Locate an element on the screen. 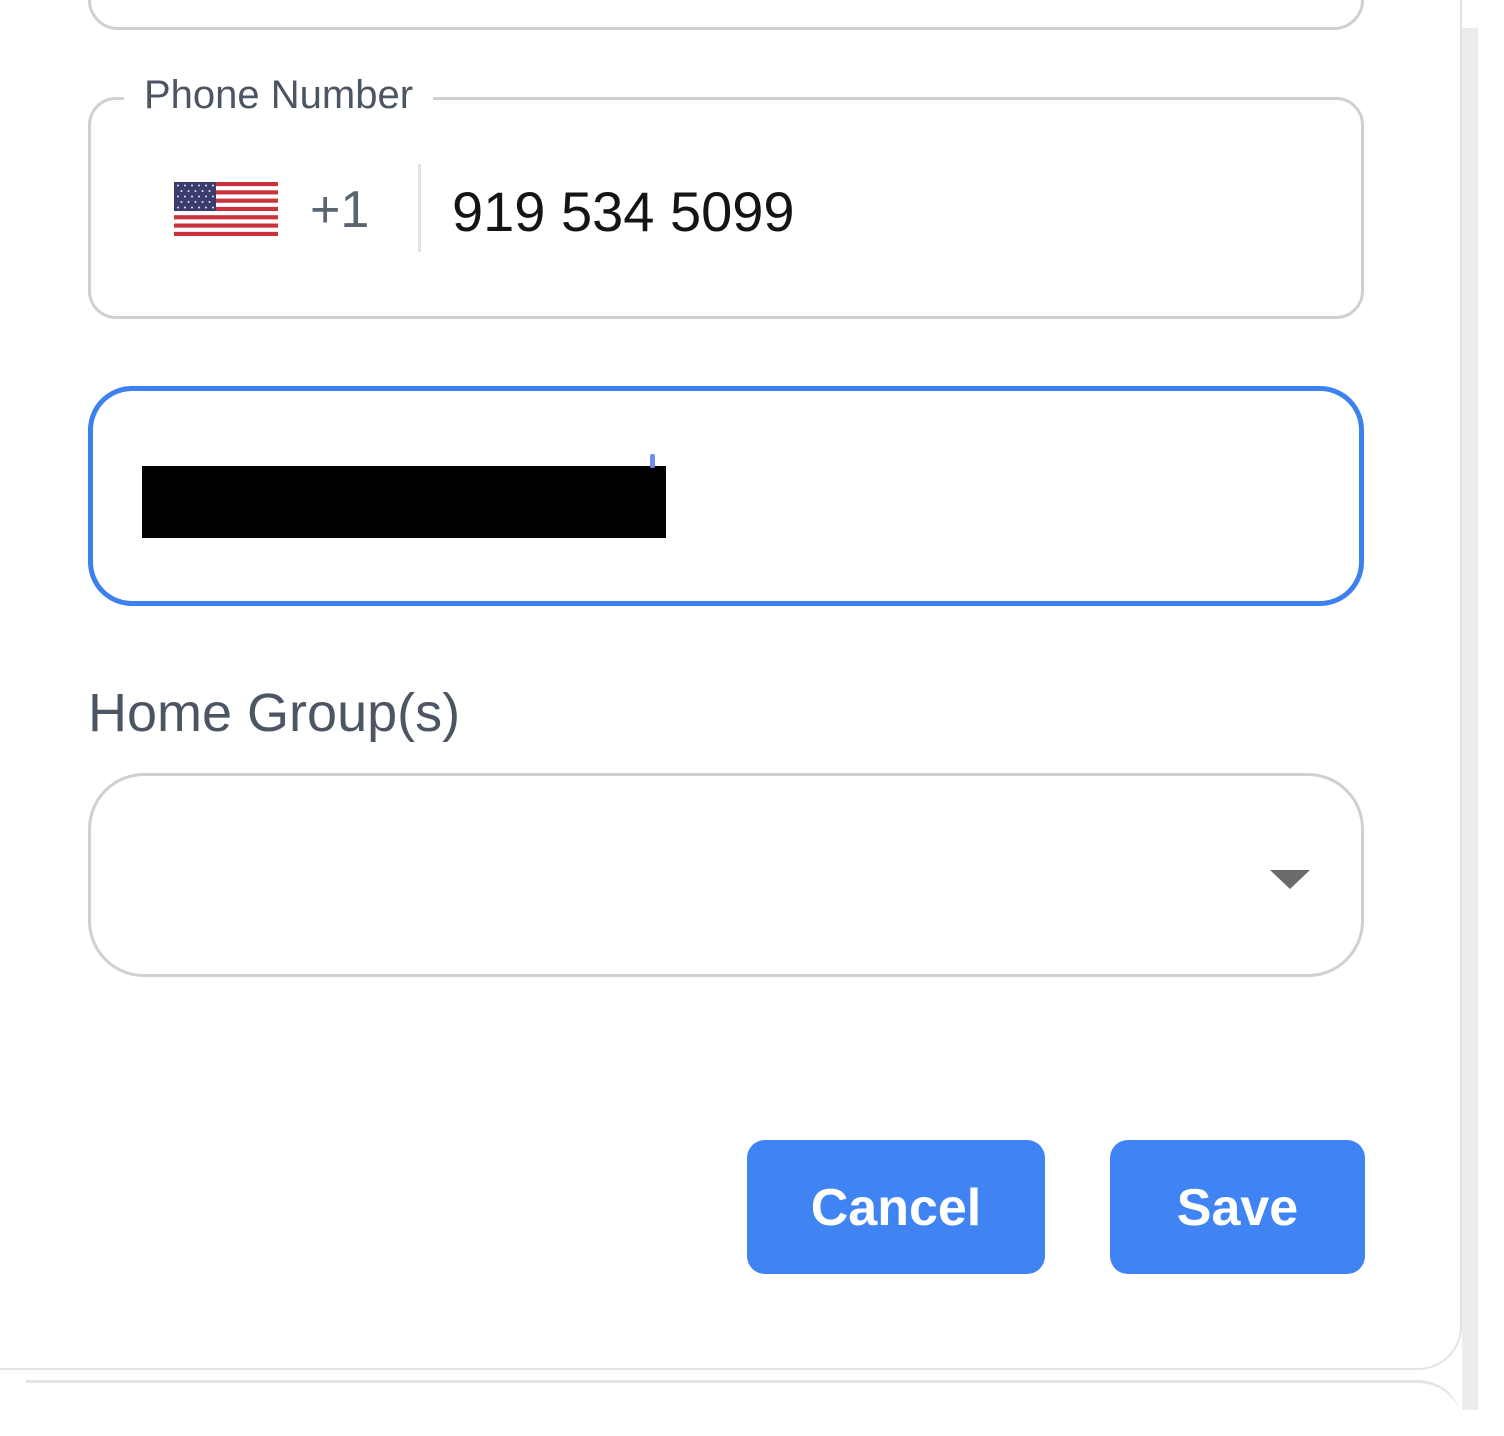 This screenshot has width=1504, height=1436. redacted-value is located at coordinates (404, 502).